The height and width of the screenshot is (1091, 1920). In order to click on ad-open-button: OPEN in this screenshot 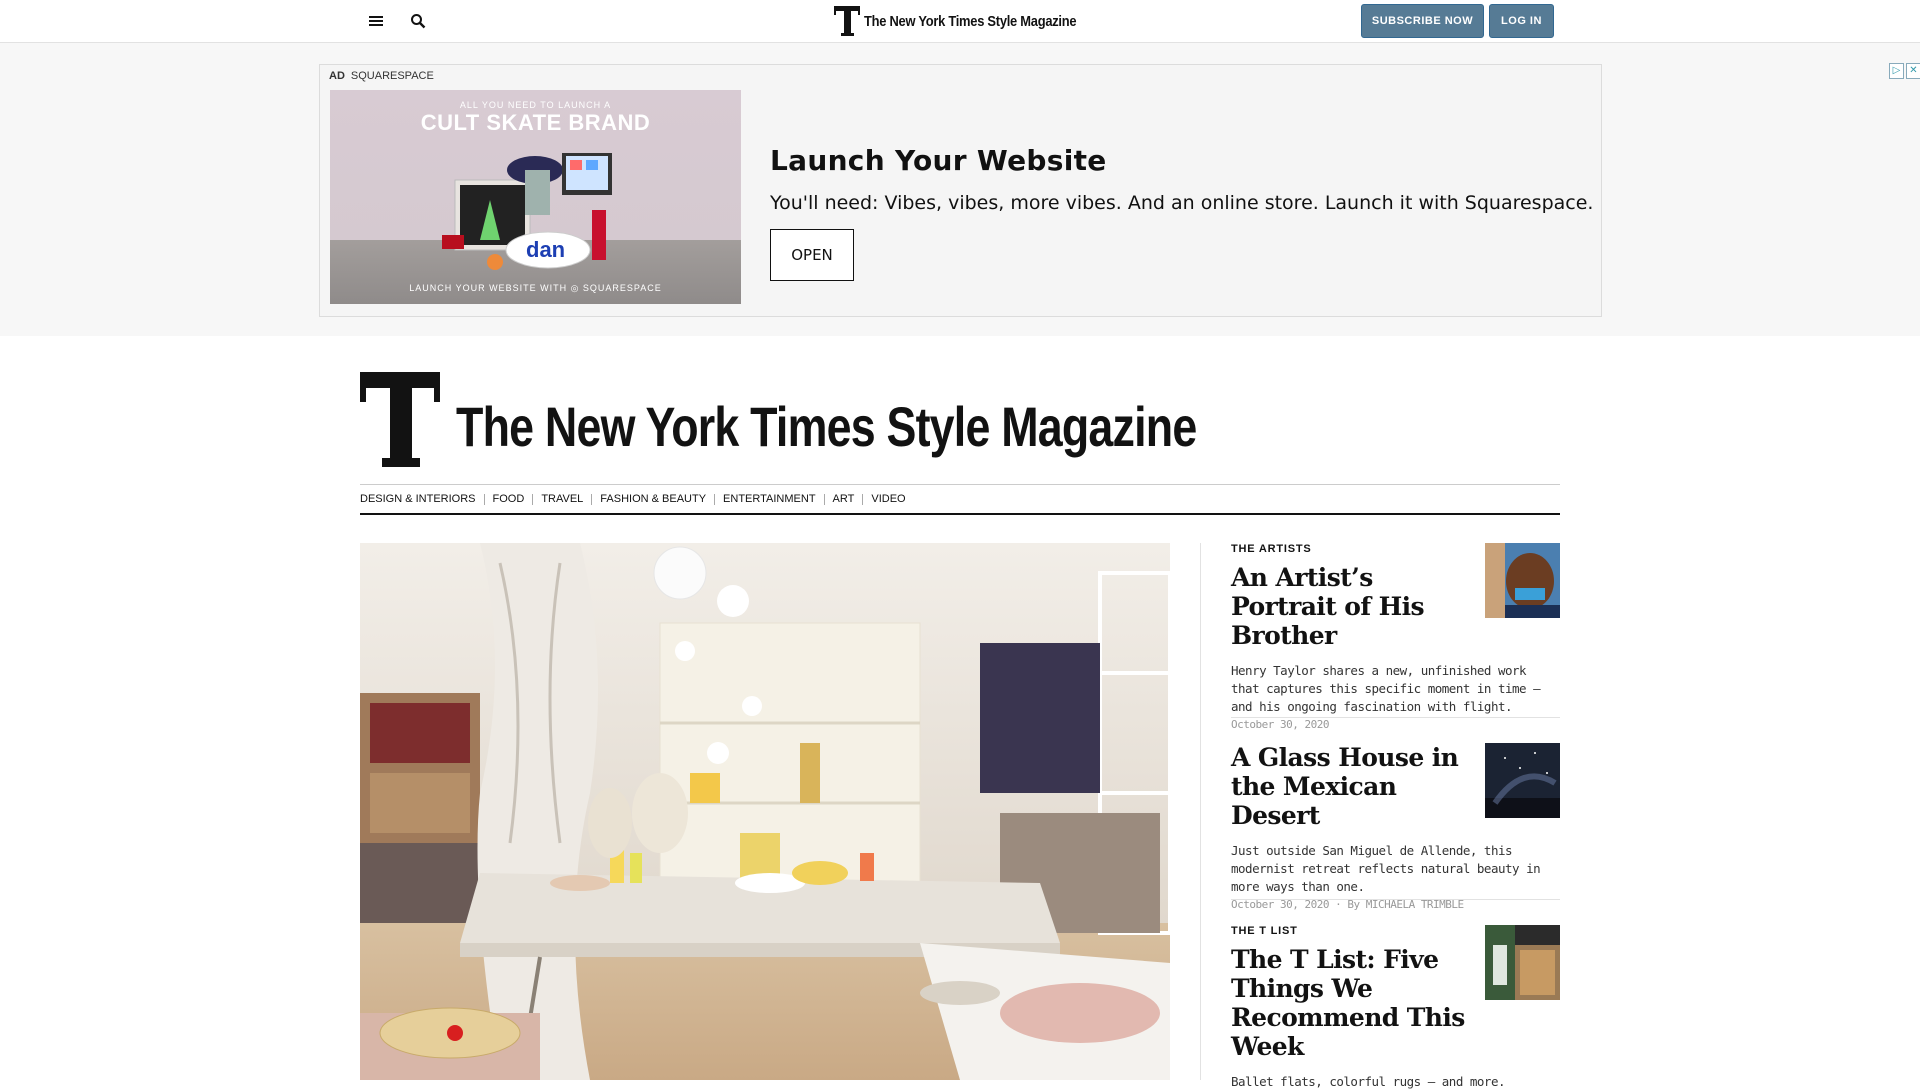, I will do `click(812, 255)`.